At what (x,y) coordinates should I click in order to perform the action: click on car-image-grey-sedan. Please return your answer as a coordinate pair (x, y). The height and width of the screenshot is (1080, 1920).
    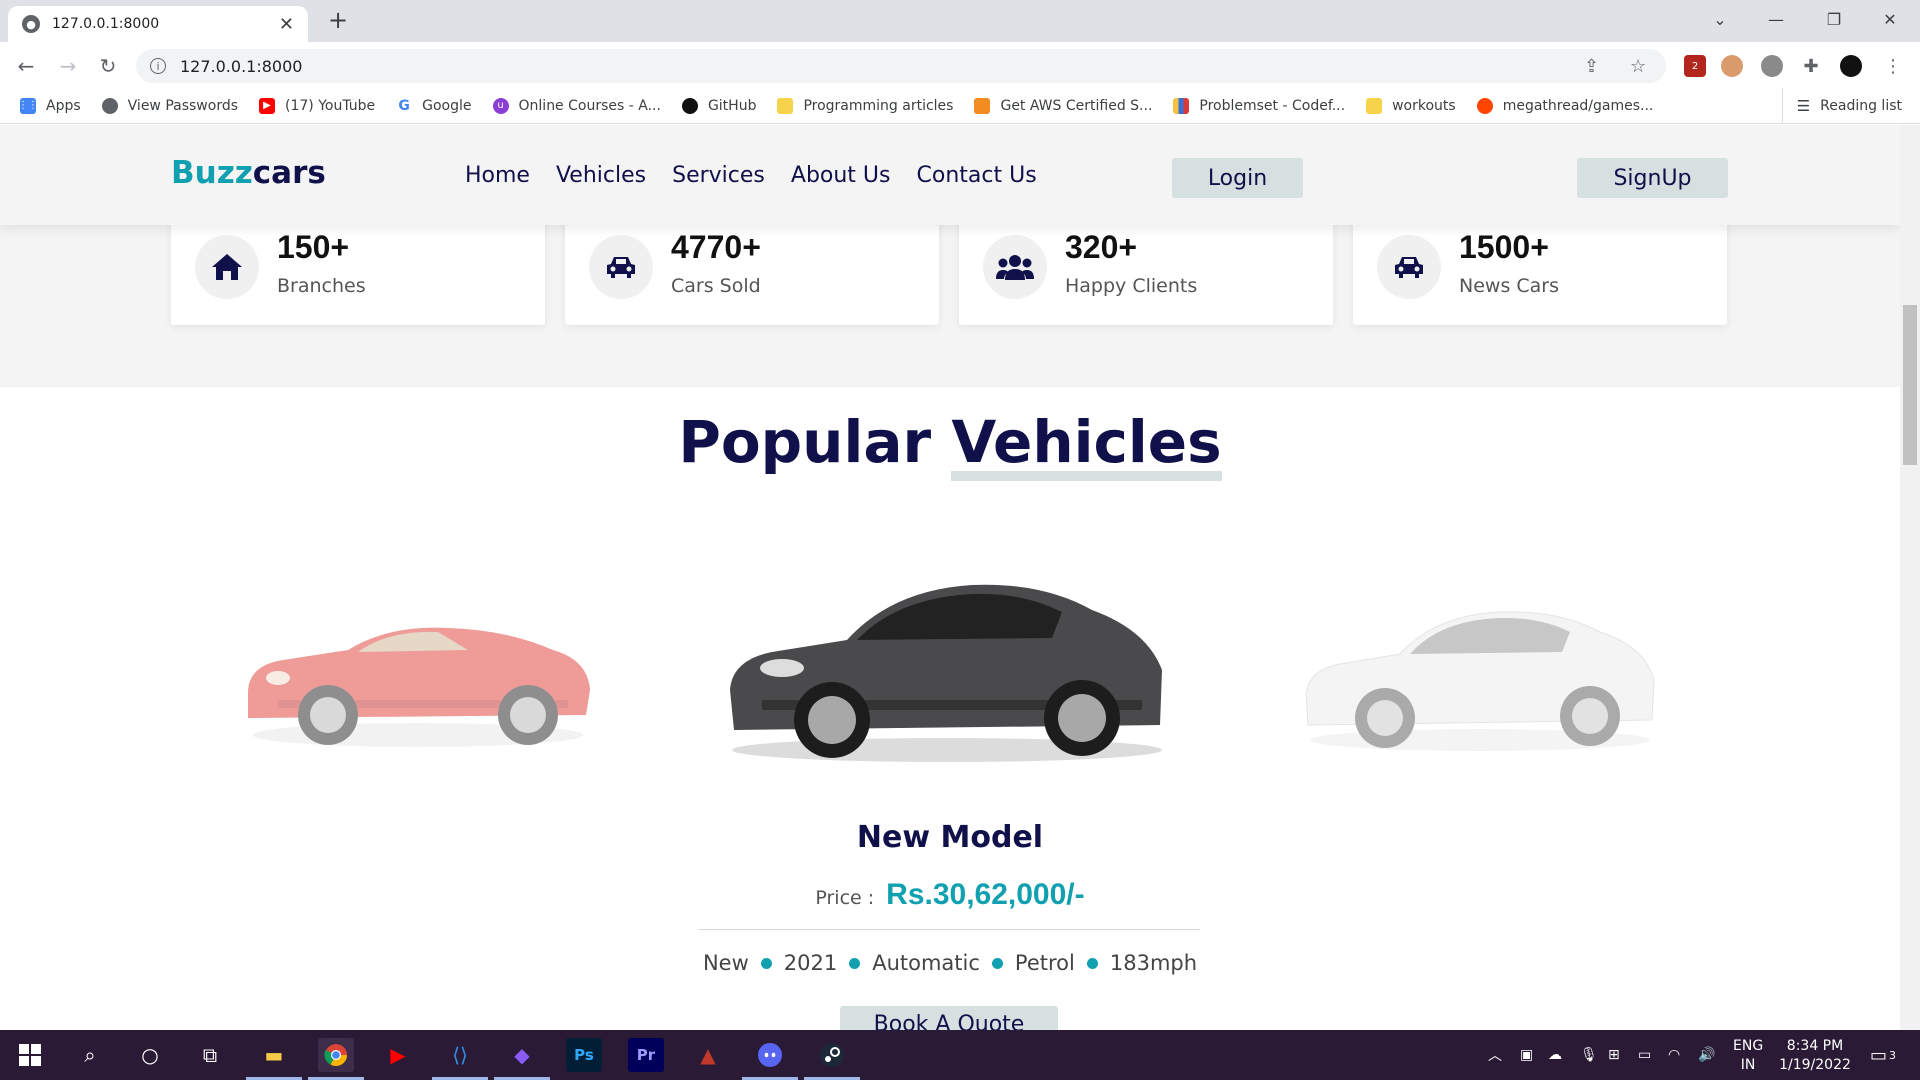
    Looking at the image, I should click on (947, 660).